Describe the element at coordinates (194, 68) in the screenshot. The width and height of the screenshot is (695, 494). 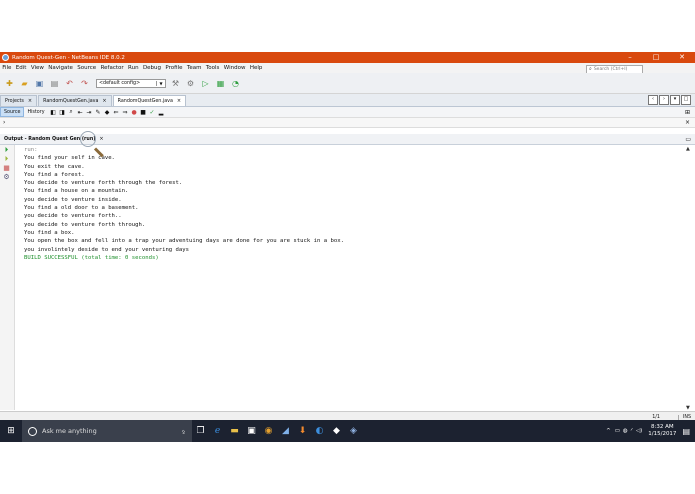
I see `menu-team: Team` at that location.